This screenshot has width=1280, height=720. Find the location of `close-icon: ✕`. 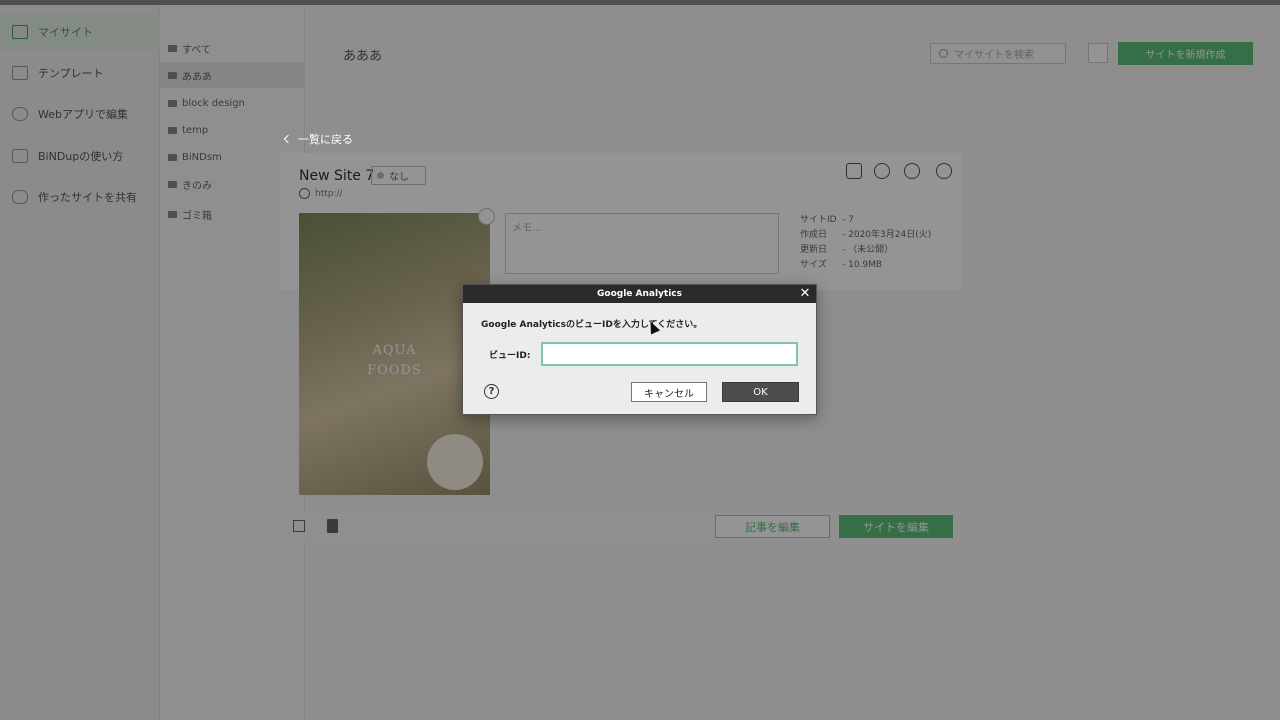

close-icon: ✕ is located at coordinates (805, 294).